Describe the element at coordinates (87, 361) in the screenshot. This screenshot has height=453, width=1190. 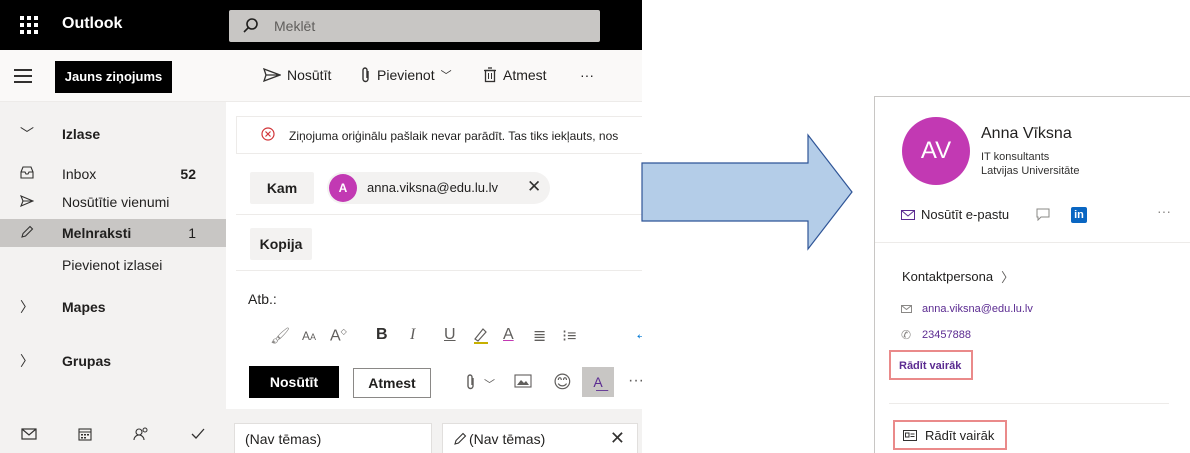
I see `nav-groups-label: Grupas` at that location.